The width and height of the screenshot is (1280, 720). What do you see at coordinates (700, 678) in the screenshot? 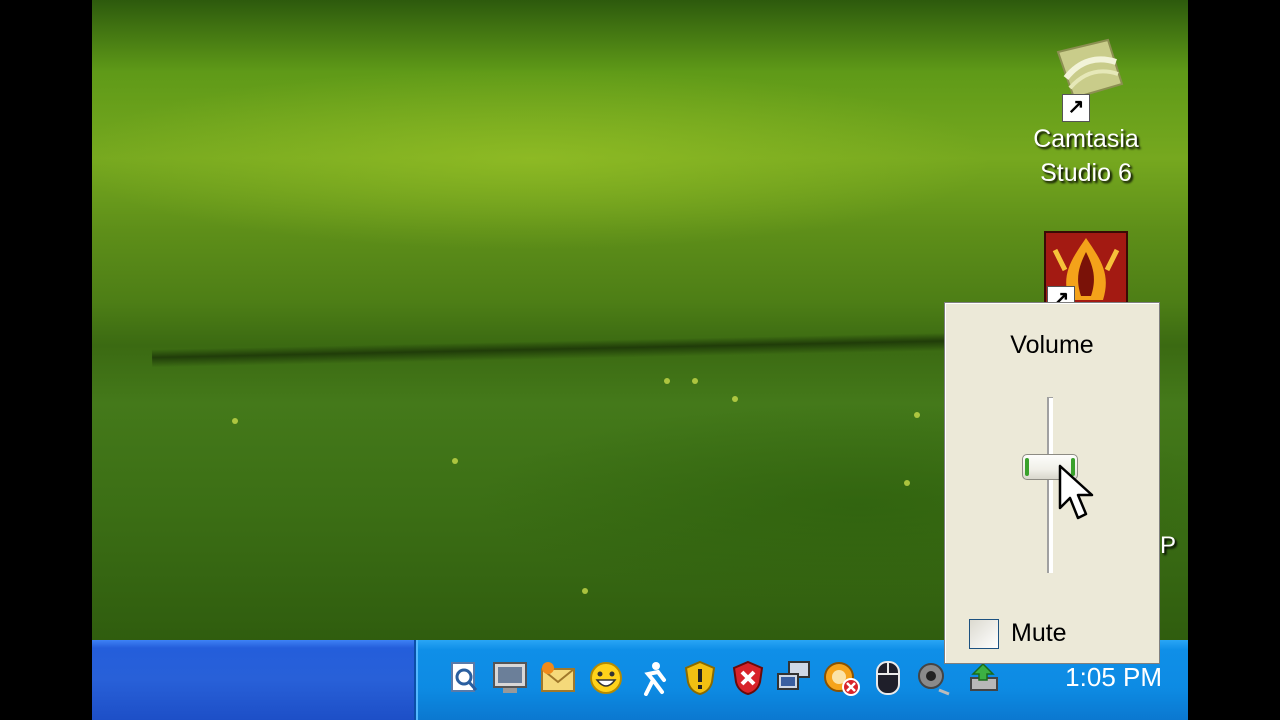
I see `security-shield-icon` at bounding box center [700, 678].